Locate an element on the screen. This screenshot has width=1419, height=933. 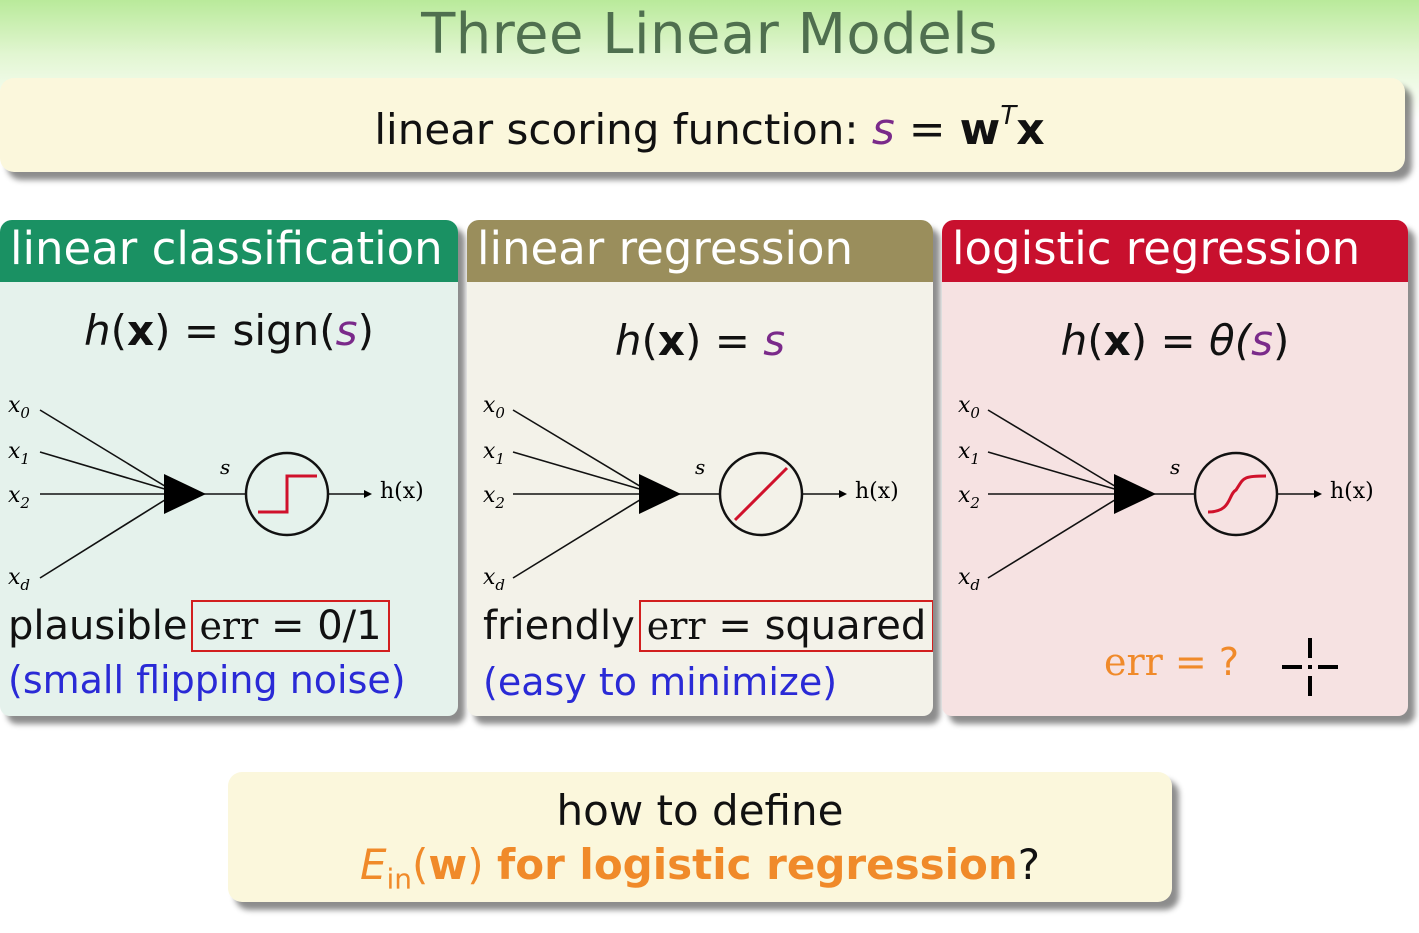
error-note: (small flipping noise) is located at coordinates (207, 680).